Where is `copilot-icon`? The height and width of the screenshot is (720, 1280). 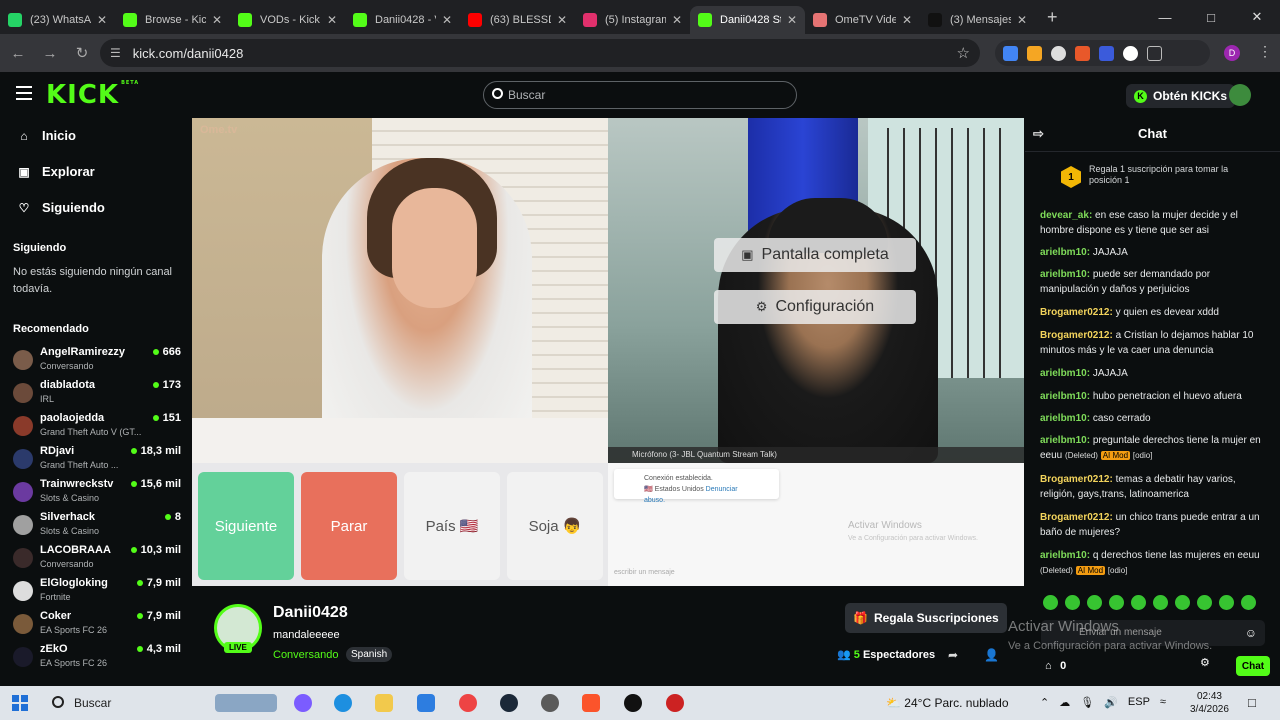
copilot-icon is located at coordinates (303, 703).